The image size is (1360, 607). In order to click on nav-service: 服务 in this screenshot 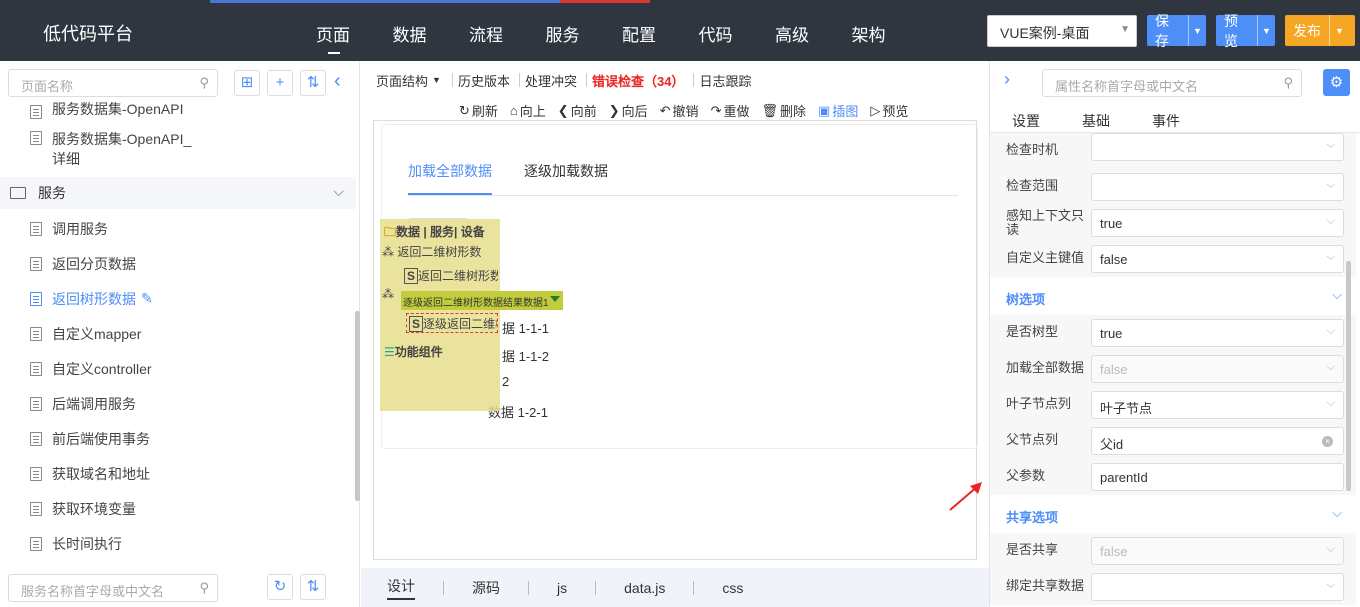, I will do `click(584, 37)`.